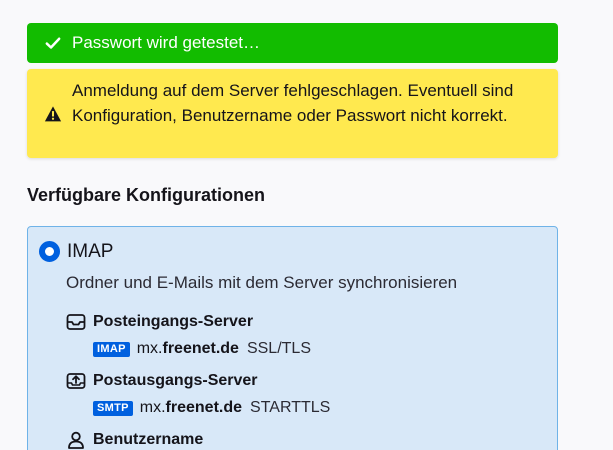 This screenshot has height=450, width=613. I want to click on imap-radio-button, so click(49, 251).